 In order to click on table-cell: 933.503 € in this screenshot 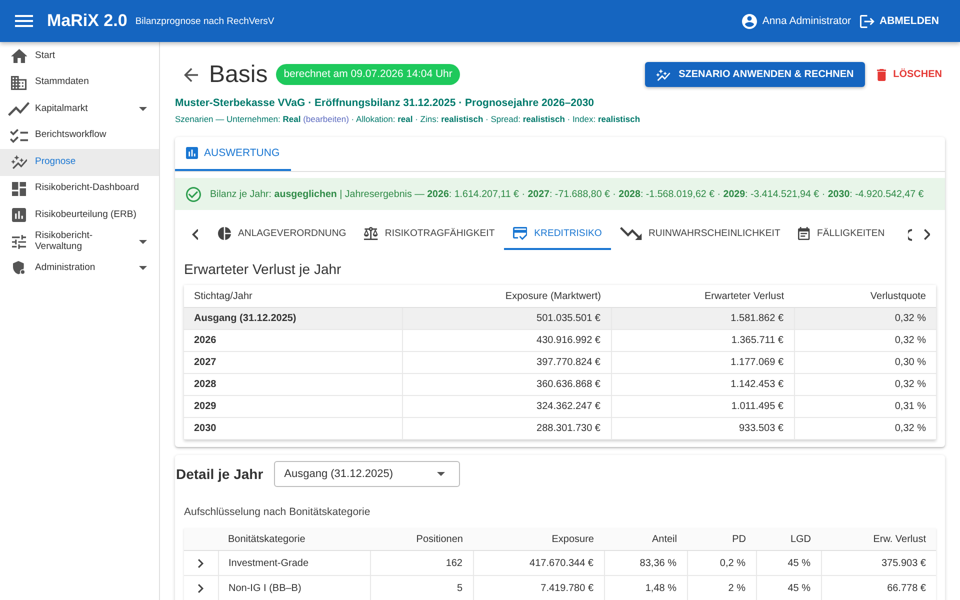, I will do `click(702, 429)`.